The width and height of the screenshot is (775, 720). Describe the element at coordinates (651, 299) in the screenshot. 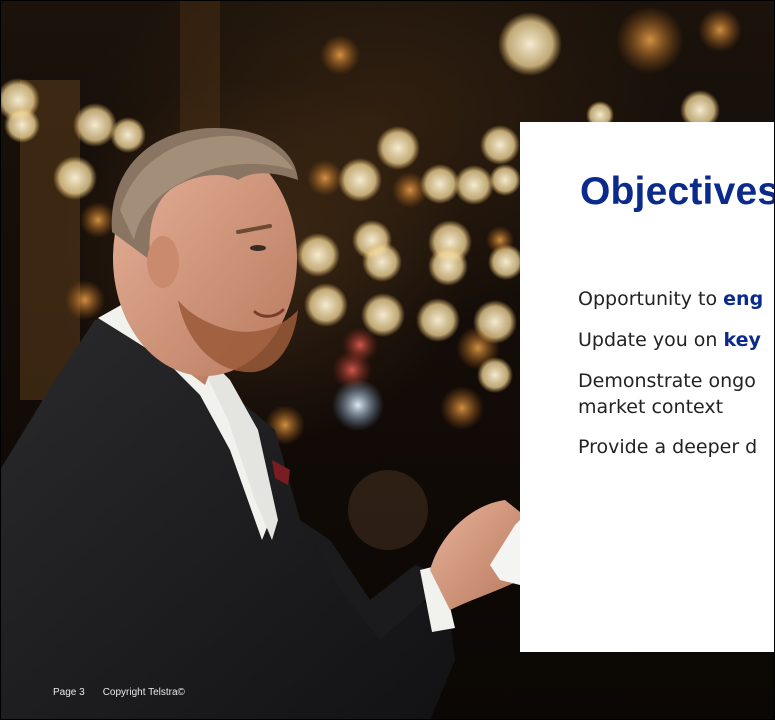

I see `objective-1-text: Opportunity to` at that location.